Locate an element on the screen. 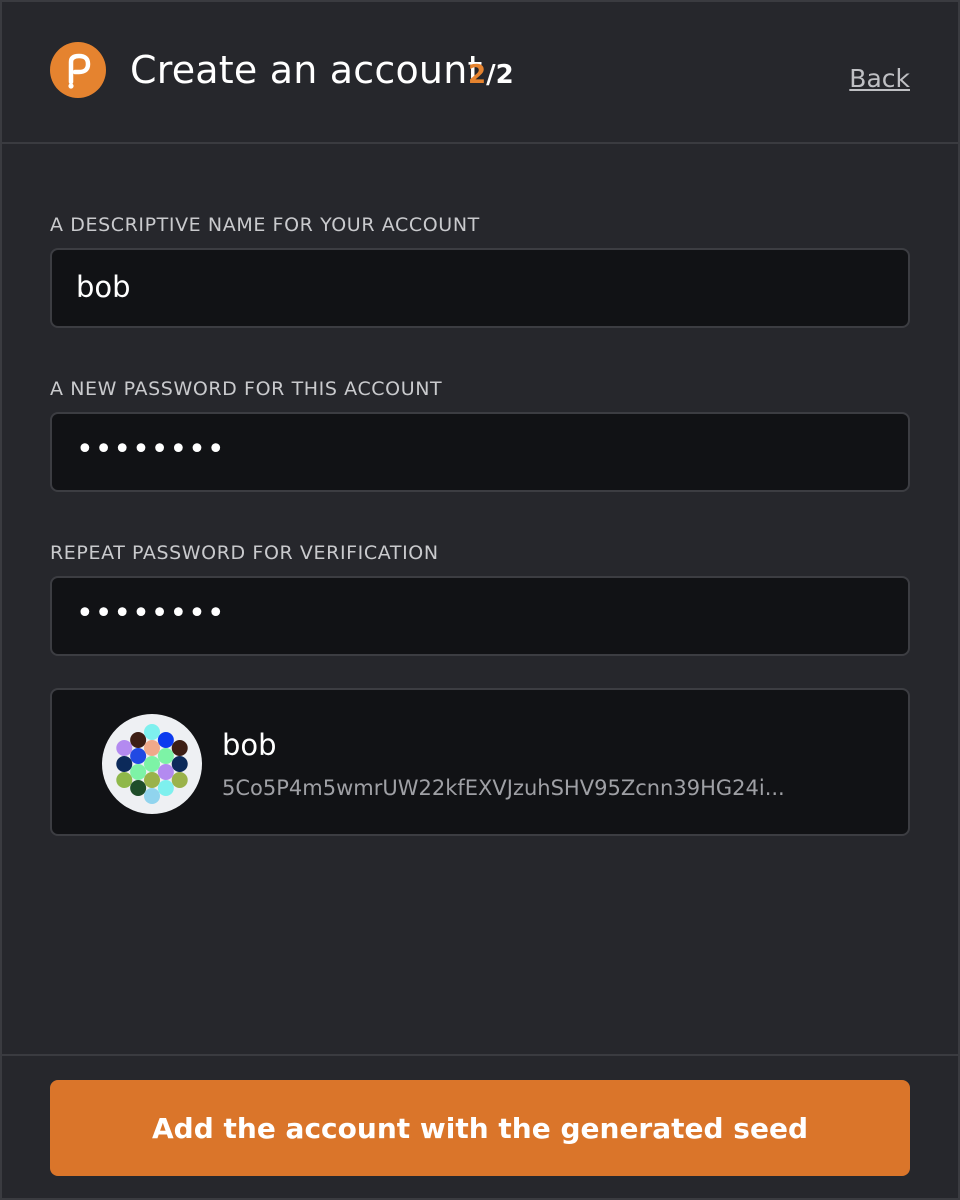  identicon-avatar-icon is located at coordinates (152, 764).